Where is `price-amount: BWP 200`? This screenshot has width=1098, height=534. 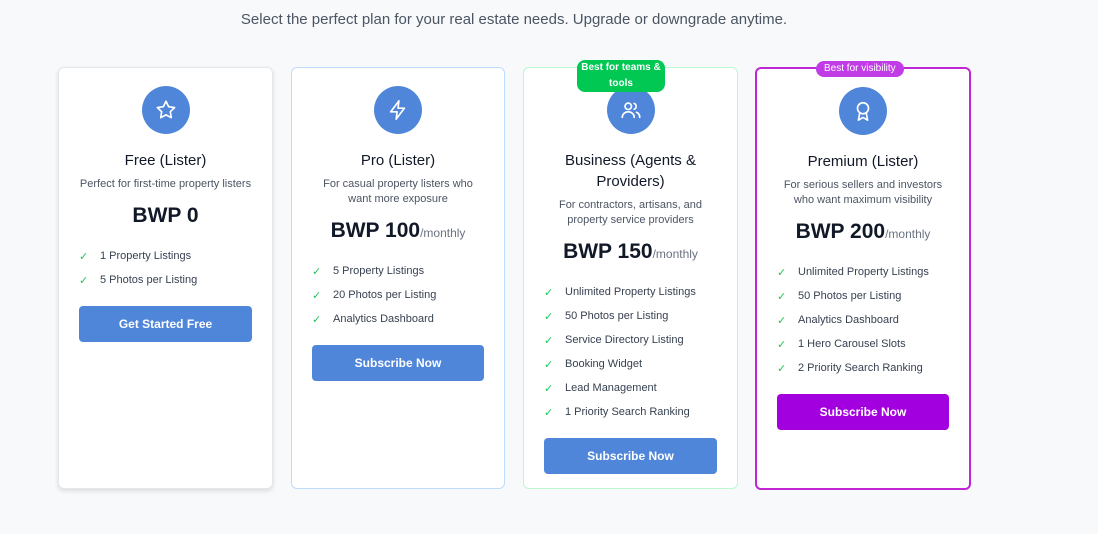
price-amount: BWP 200 is located at coordinates (840, 231).